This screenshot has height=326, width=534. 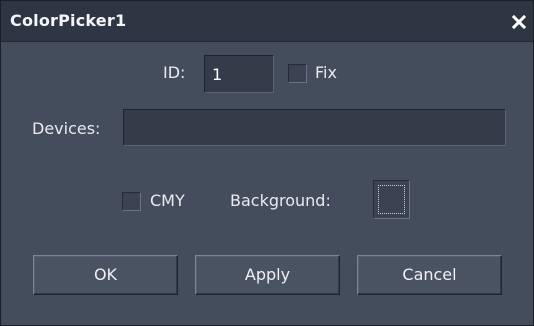 I want to click on ok-button: OK, so click(x=105, y=275).